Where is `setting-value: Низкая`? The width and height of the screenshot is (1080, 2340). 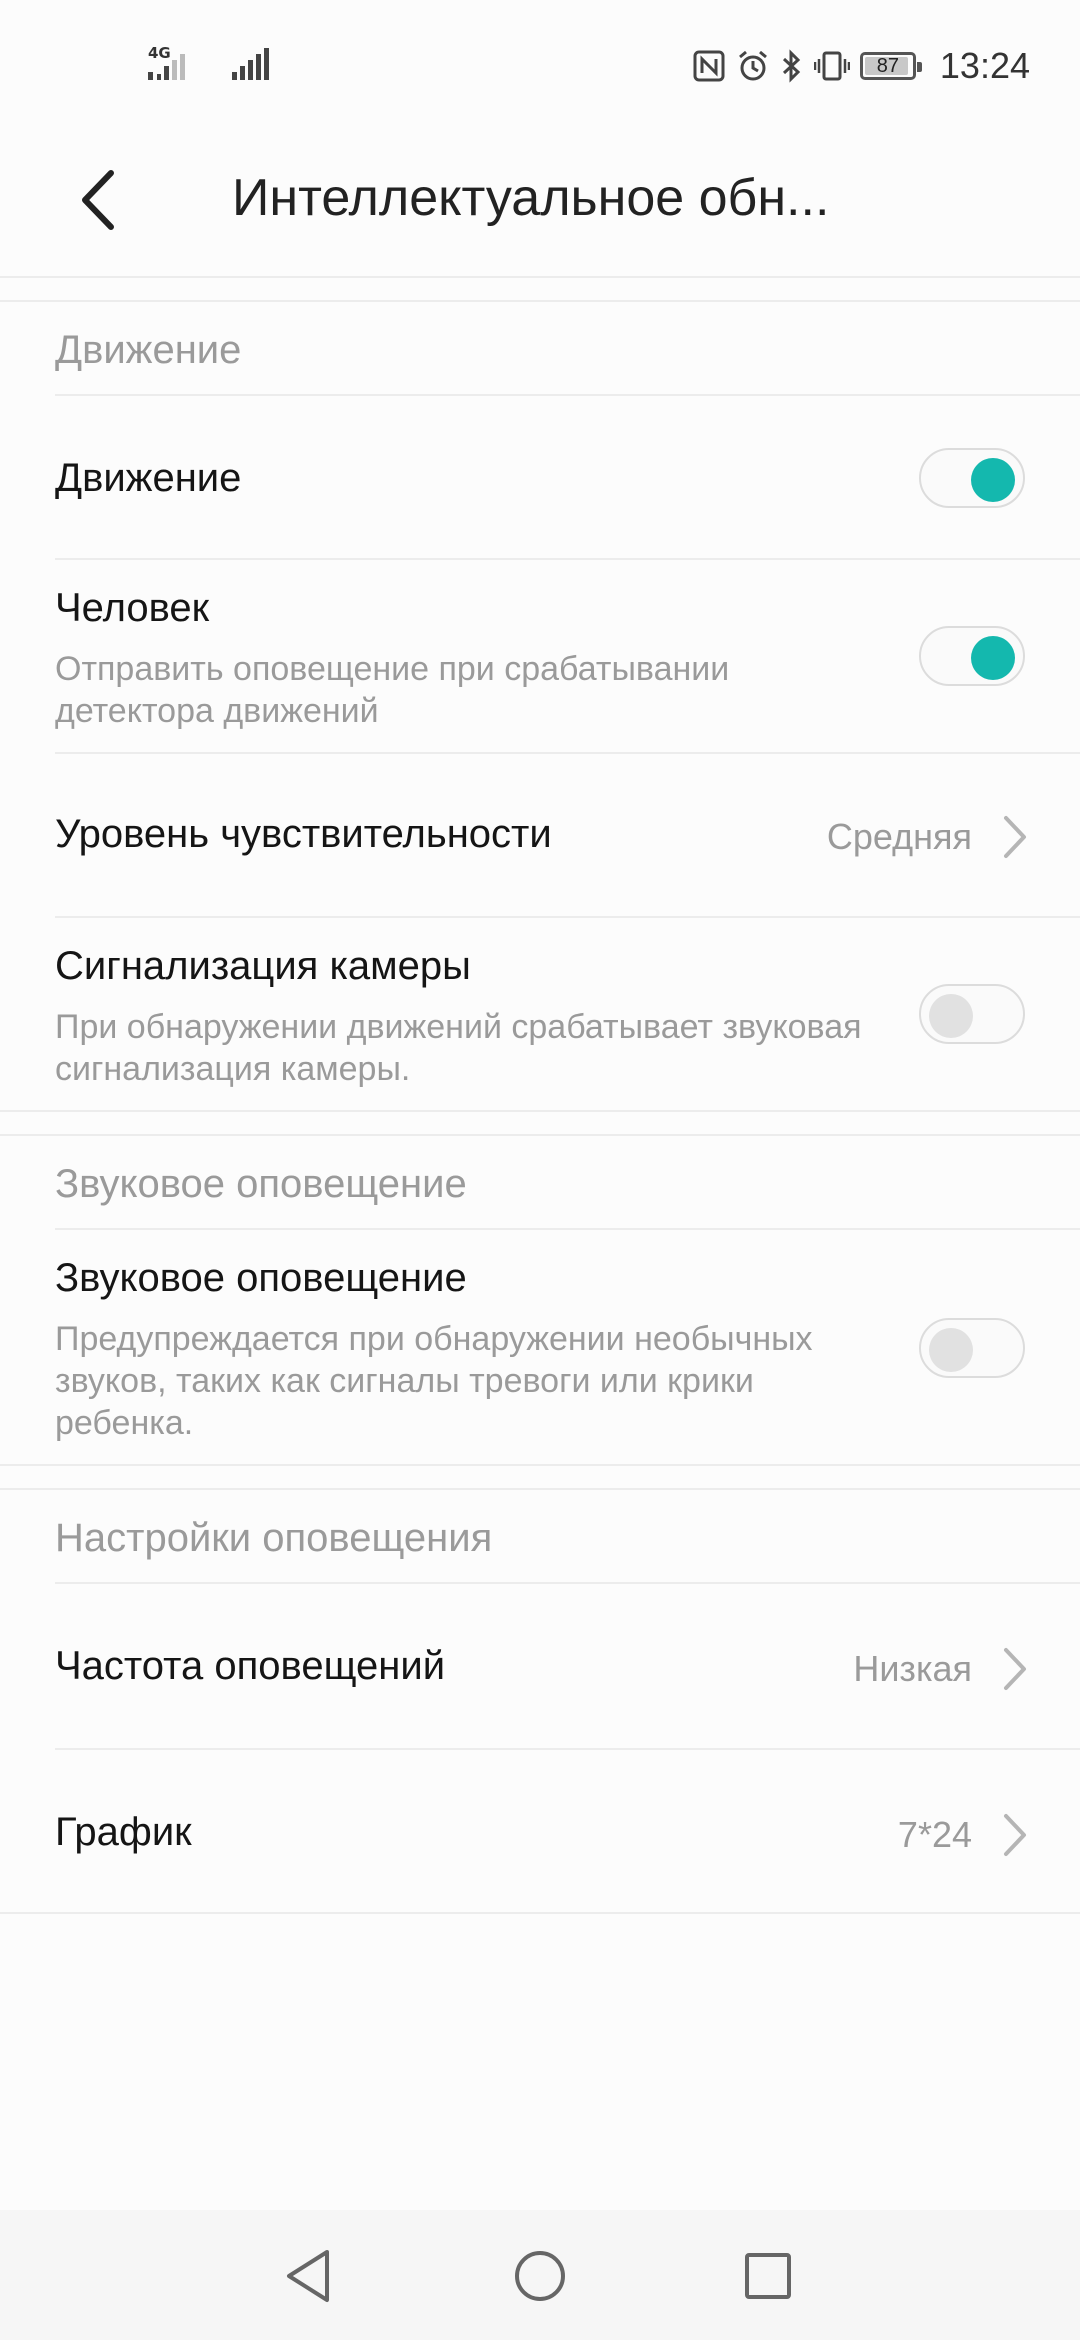
setting-value: Низкая is located at coordinates (912, 1668).